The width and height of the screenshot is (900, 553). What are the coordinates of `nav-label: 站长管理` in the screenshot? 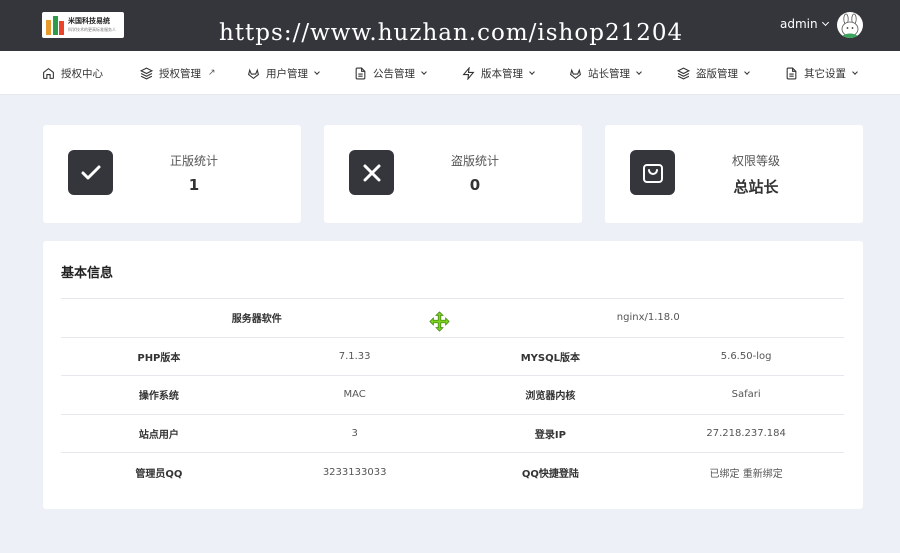 It's located at (609, 73).